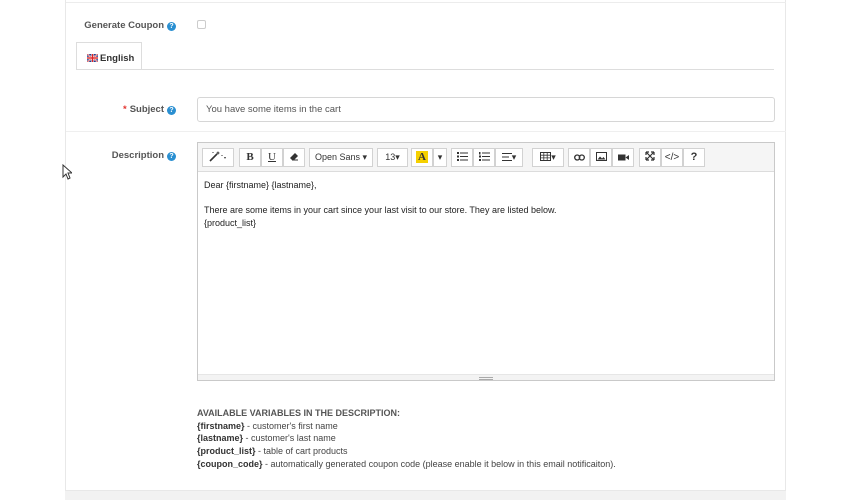 The height and width of the screenshot is (500, 850). I want to click on editor-line: {product_list}, so click(230, 222).